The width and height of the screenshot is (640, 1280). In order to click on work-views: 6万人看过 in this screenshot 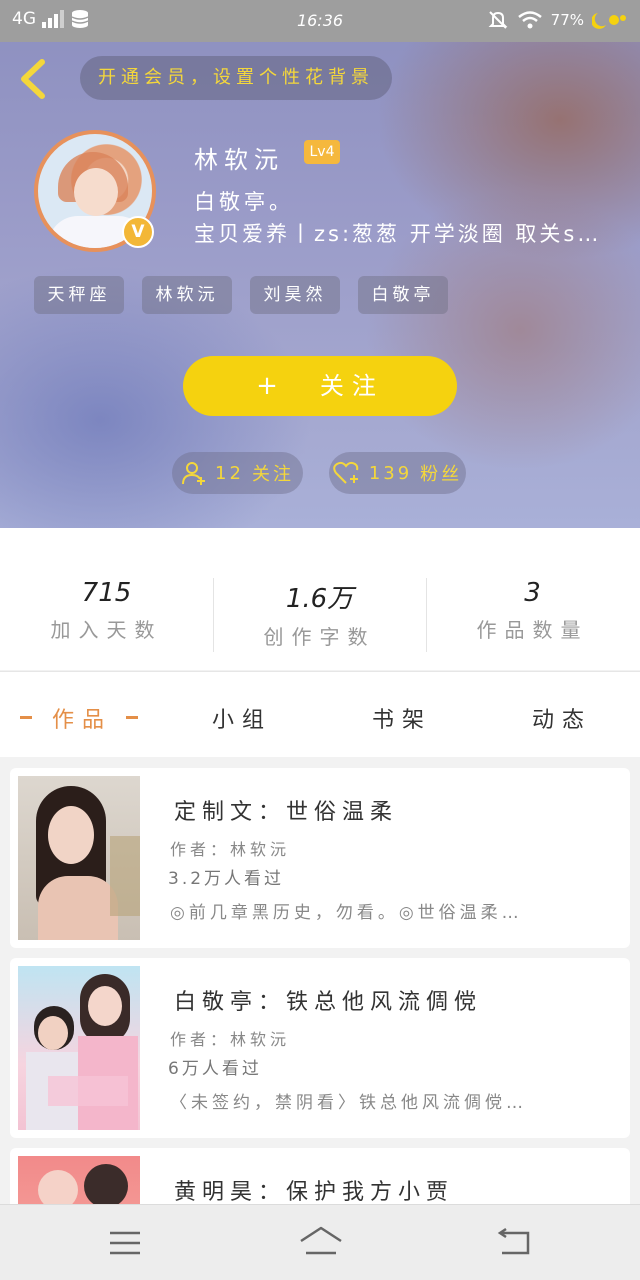, I will do `click(215, 1069)`.